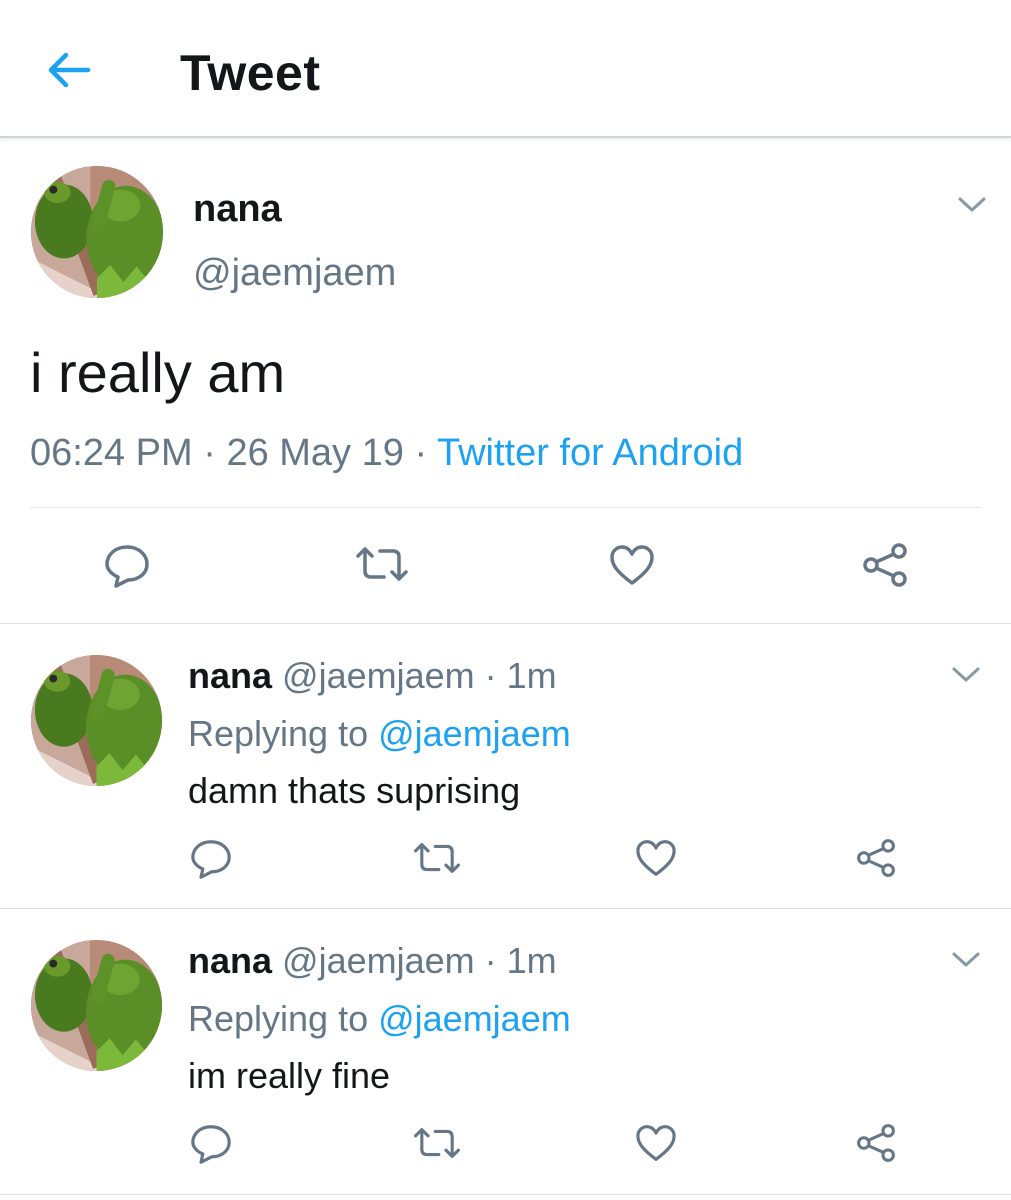  I want to click on arrow-left-icon, so click(69, 70).